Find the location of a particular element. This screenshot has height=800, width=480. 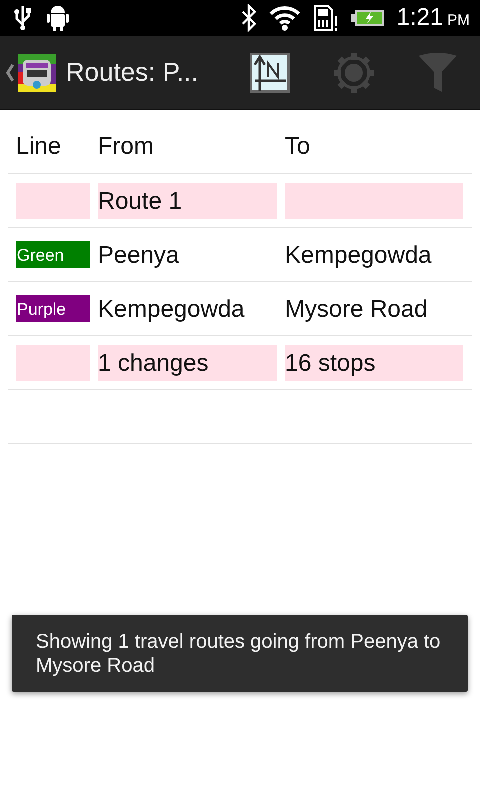

filter-icon is located at coordinates (438, 73).